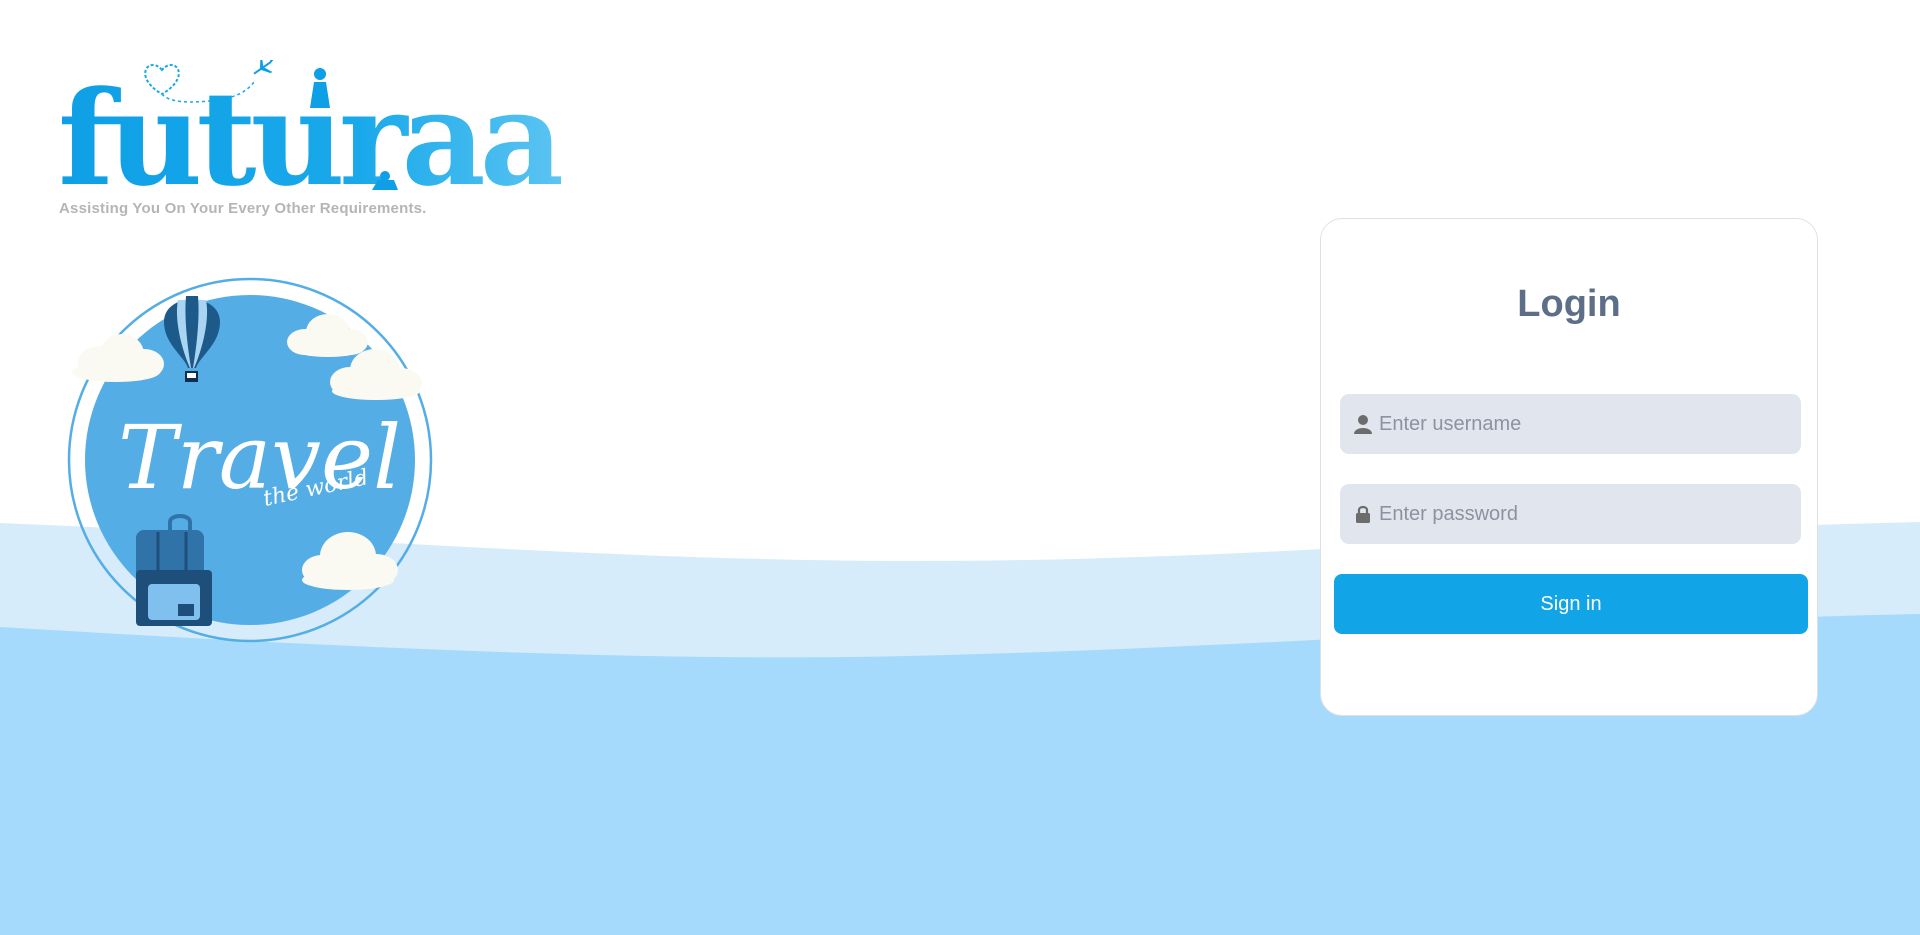 The height and width of the screenshot is (935, 1920). I want to click on travel-illustration: Travel the world, so click(250, 460).